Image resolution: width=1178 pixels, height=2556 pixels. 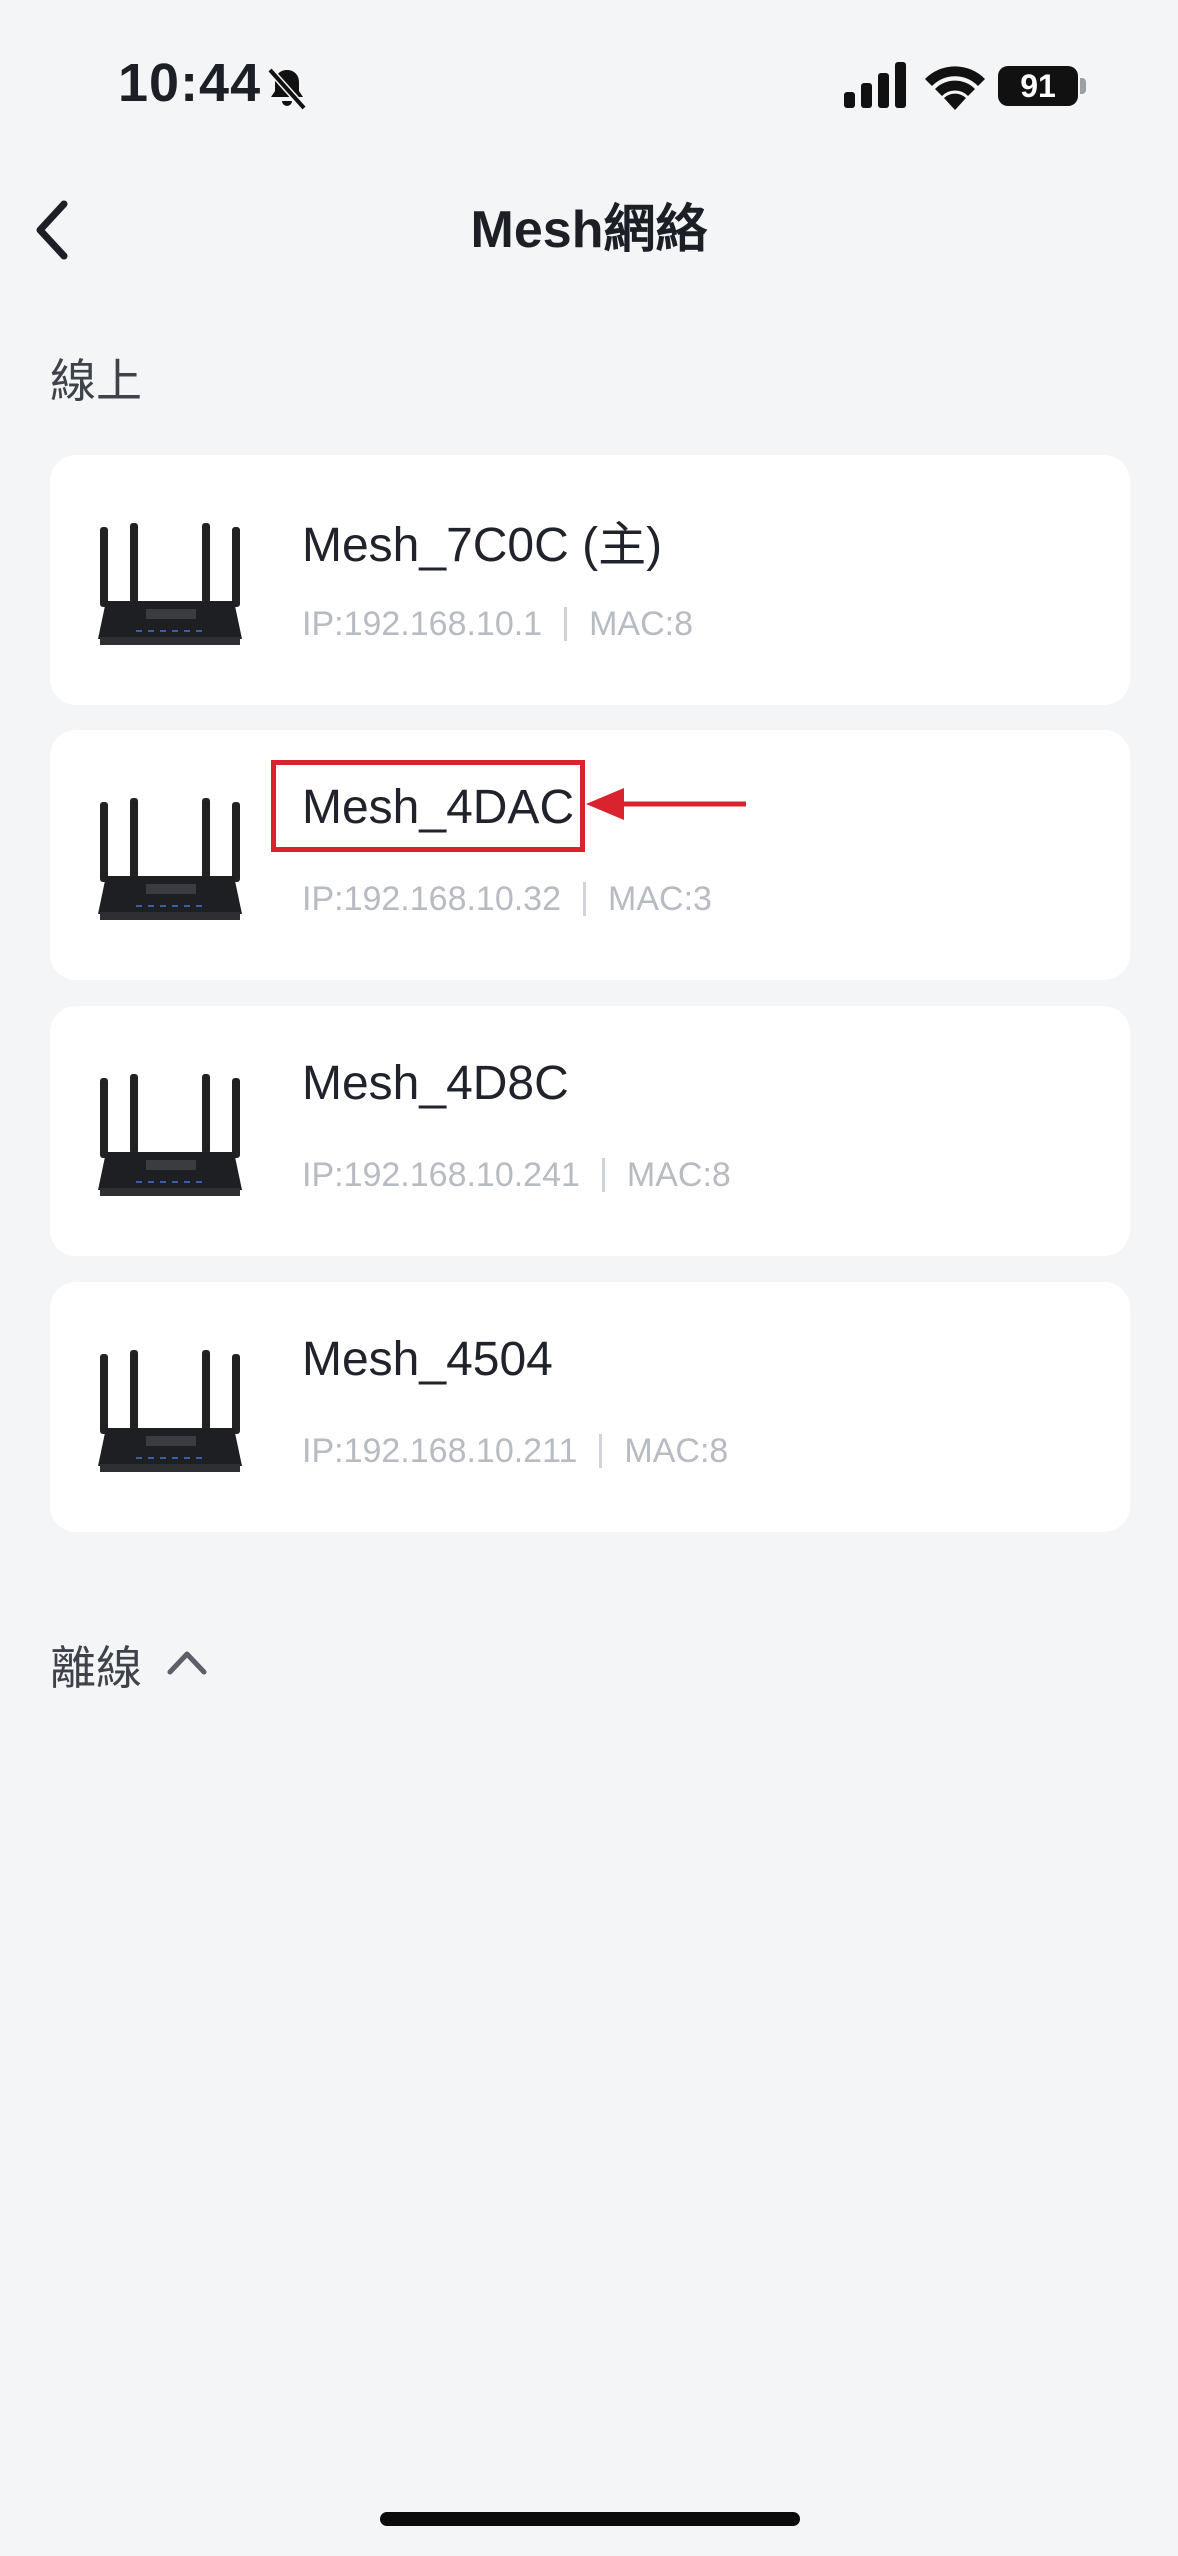 I want to click on device-card-mesh-4504: Mesh_4504 IP:192.168.10.211 MAC:8, so click(x=590, y=1407).